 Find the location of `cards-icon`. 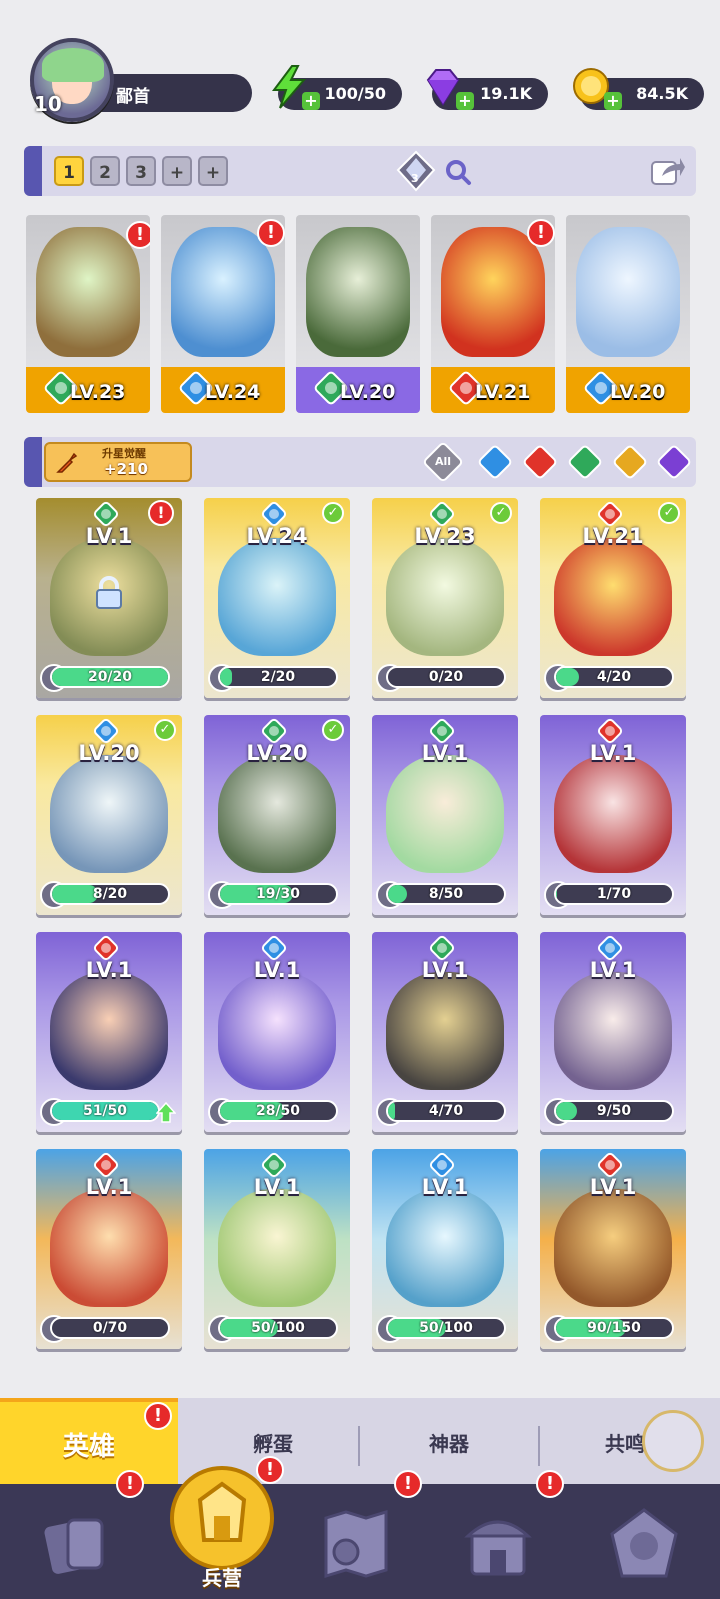

cards-icon is located at coordinates (78, 1544).